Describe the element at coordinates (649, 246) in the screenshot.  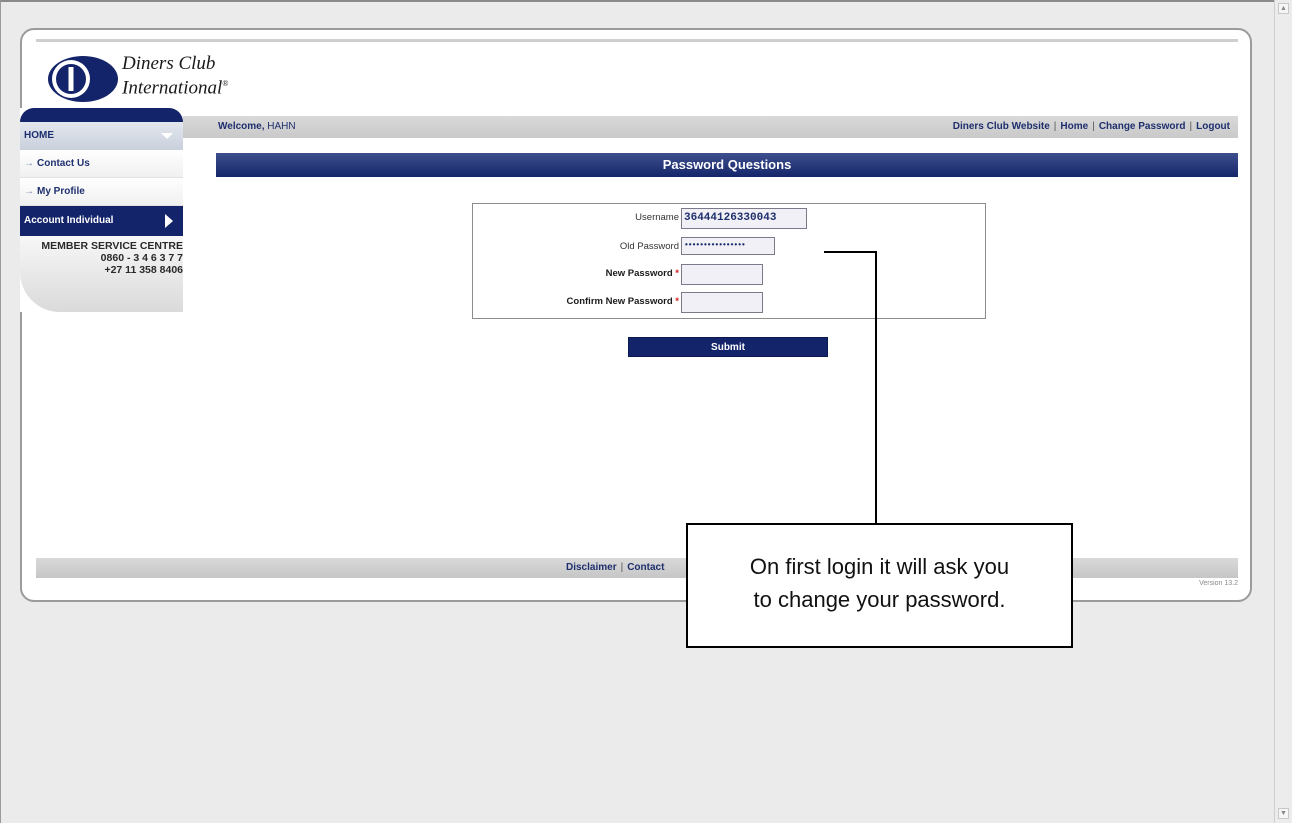
I see `old-password-label: Old Password` at that location.